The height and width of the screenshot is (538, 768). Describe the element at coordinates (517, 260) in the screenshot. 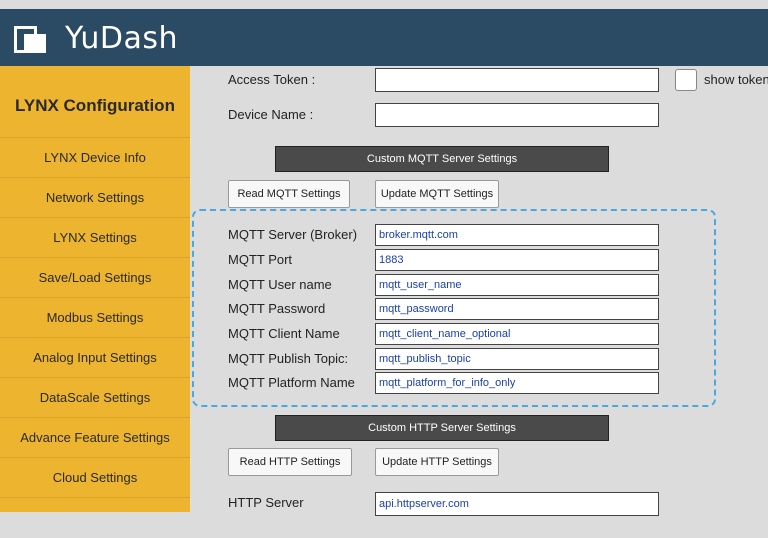

I see `mqtt-port-input` at that location.